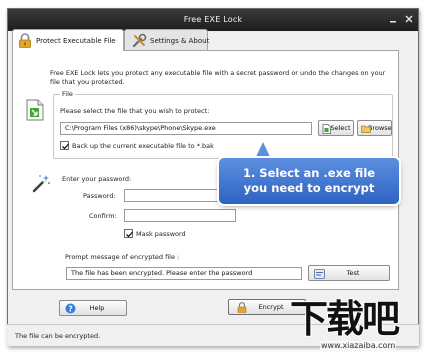  What do you see at coordinates (58, 336) in the screenshot?
I see `status-text: The file can be encrypted.` at bounding box center [58, 336].